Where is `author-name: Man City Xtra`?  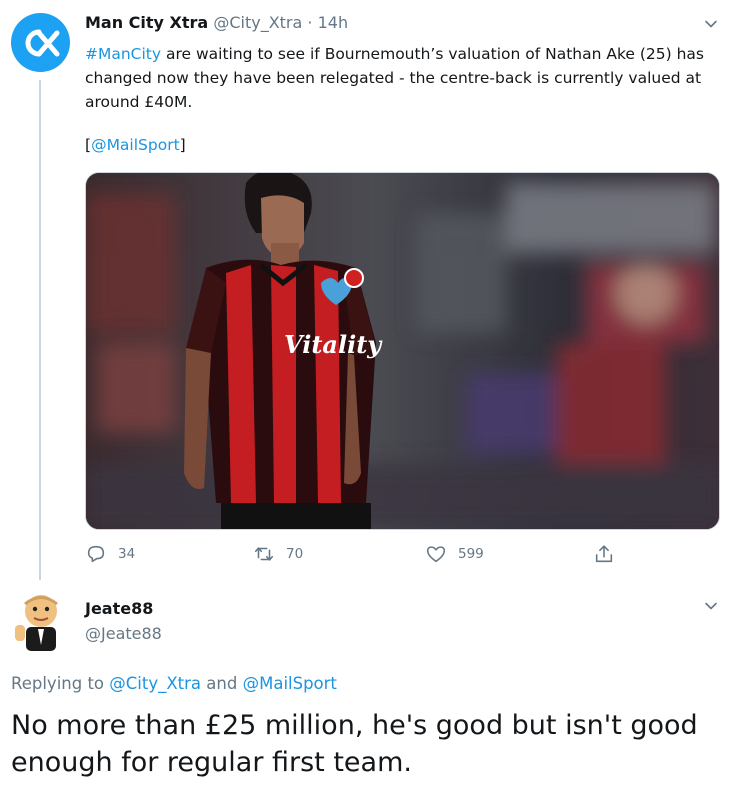
author-name: Man City Xtra is located at coordinates (146, 22).